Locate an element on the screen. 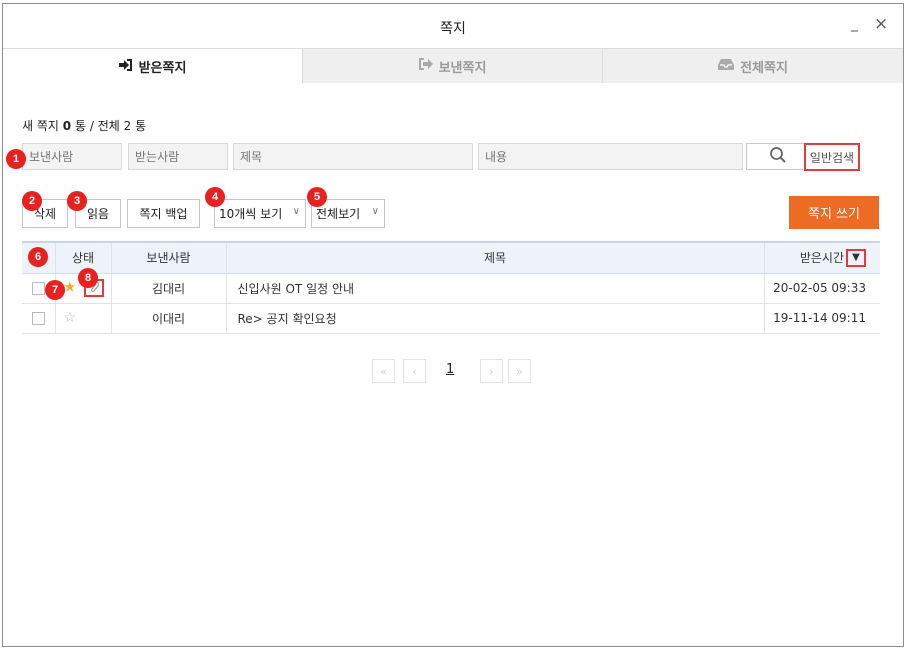 The image size is (906, 649). table-header-row: 상태 보낸사람 제목 받은시간 ▼ is located at coordinates (451, 257).